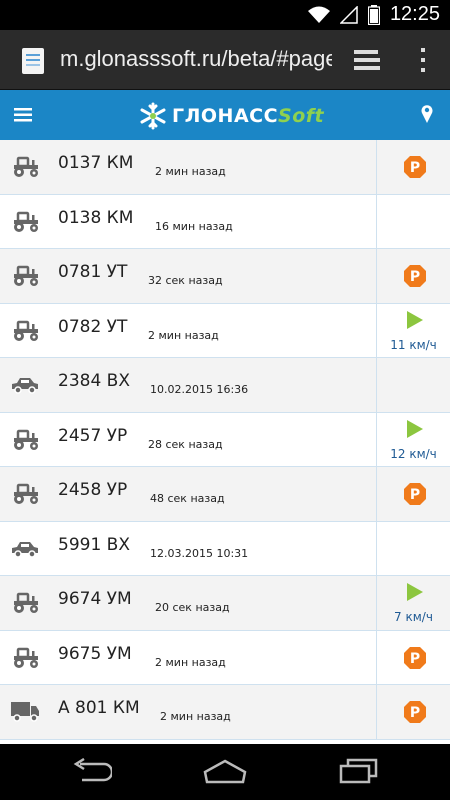 This screenshot has height=800, width=450. Describe the element at coordinates (199, 553) in the screenshot. I see `last-update-time: 12.03.2015 10:31` at that location.